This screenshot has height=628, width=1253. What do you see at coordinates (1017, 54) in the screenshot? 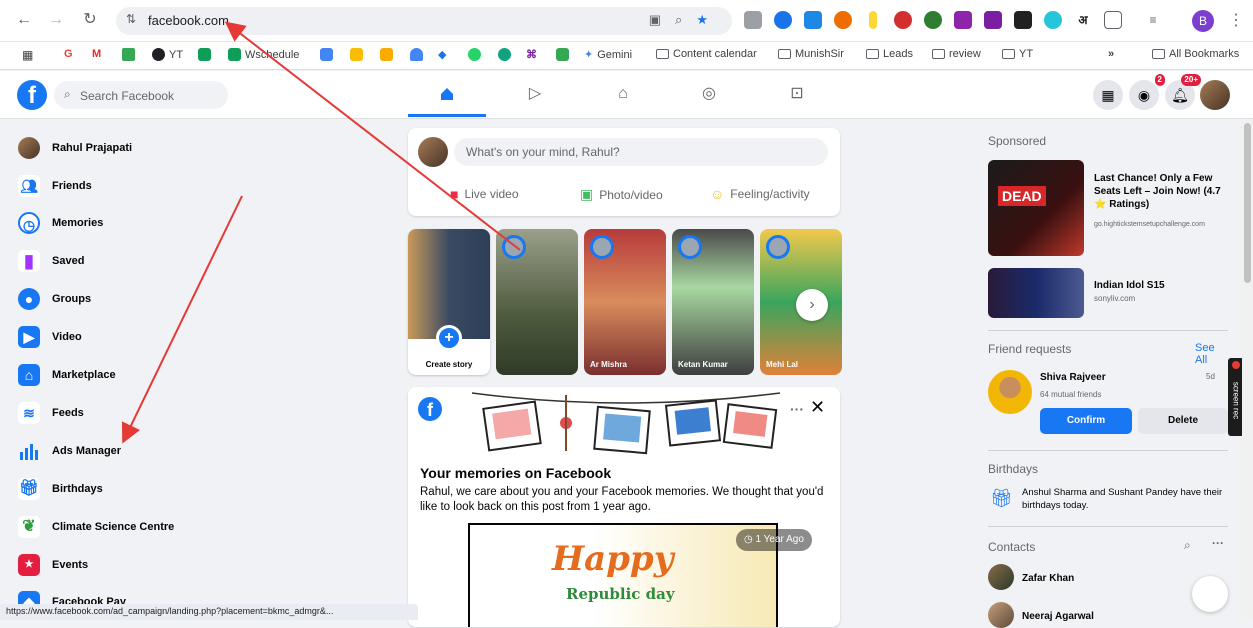
I see `bookmark-yt-folder: YT` at bounding box center [1017, 54].